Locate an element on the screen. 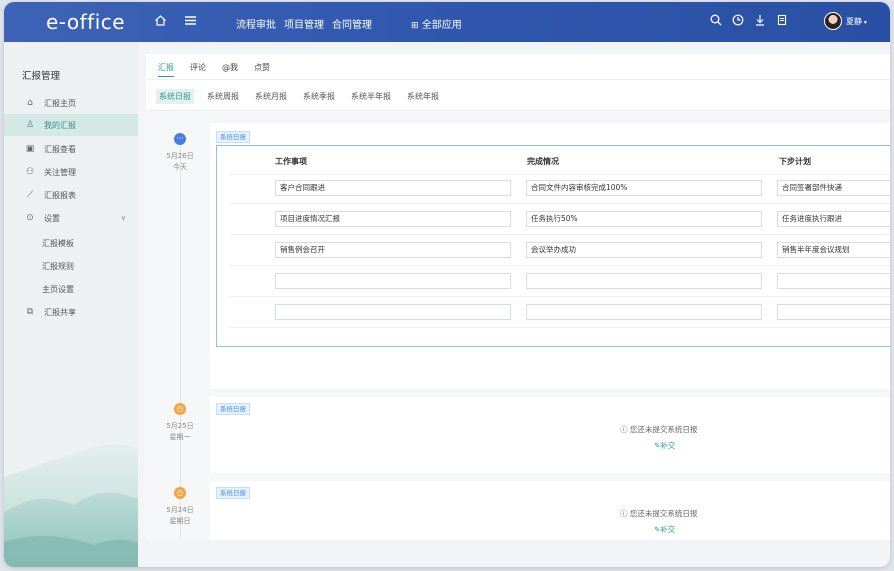 This screenshot has width=894, height=571. timeline-date: 5月25日 星期一 is located at coordinates (180, 432).